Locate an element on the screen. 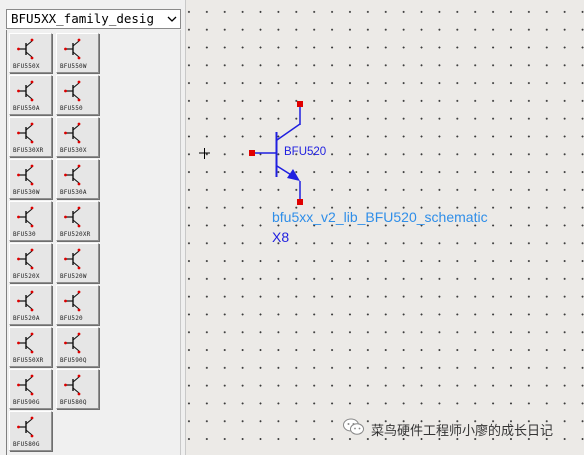  library-name-label: bfu5xx_v2_lib_BFU520_schematic is located at coordinates (380, 217).